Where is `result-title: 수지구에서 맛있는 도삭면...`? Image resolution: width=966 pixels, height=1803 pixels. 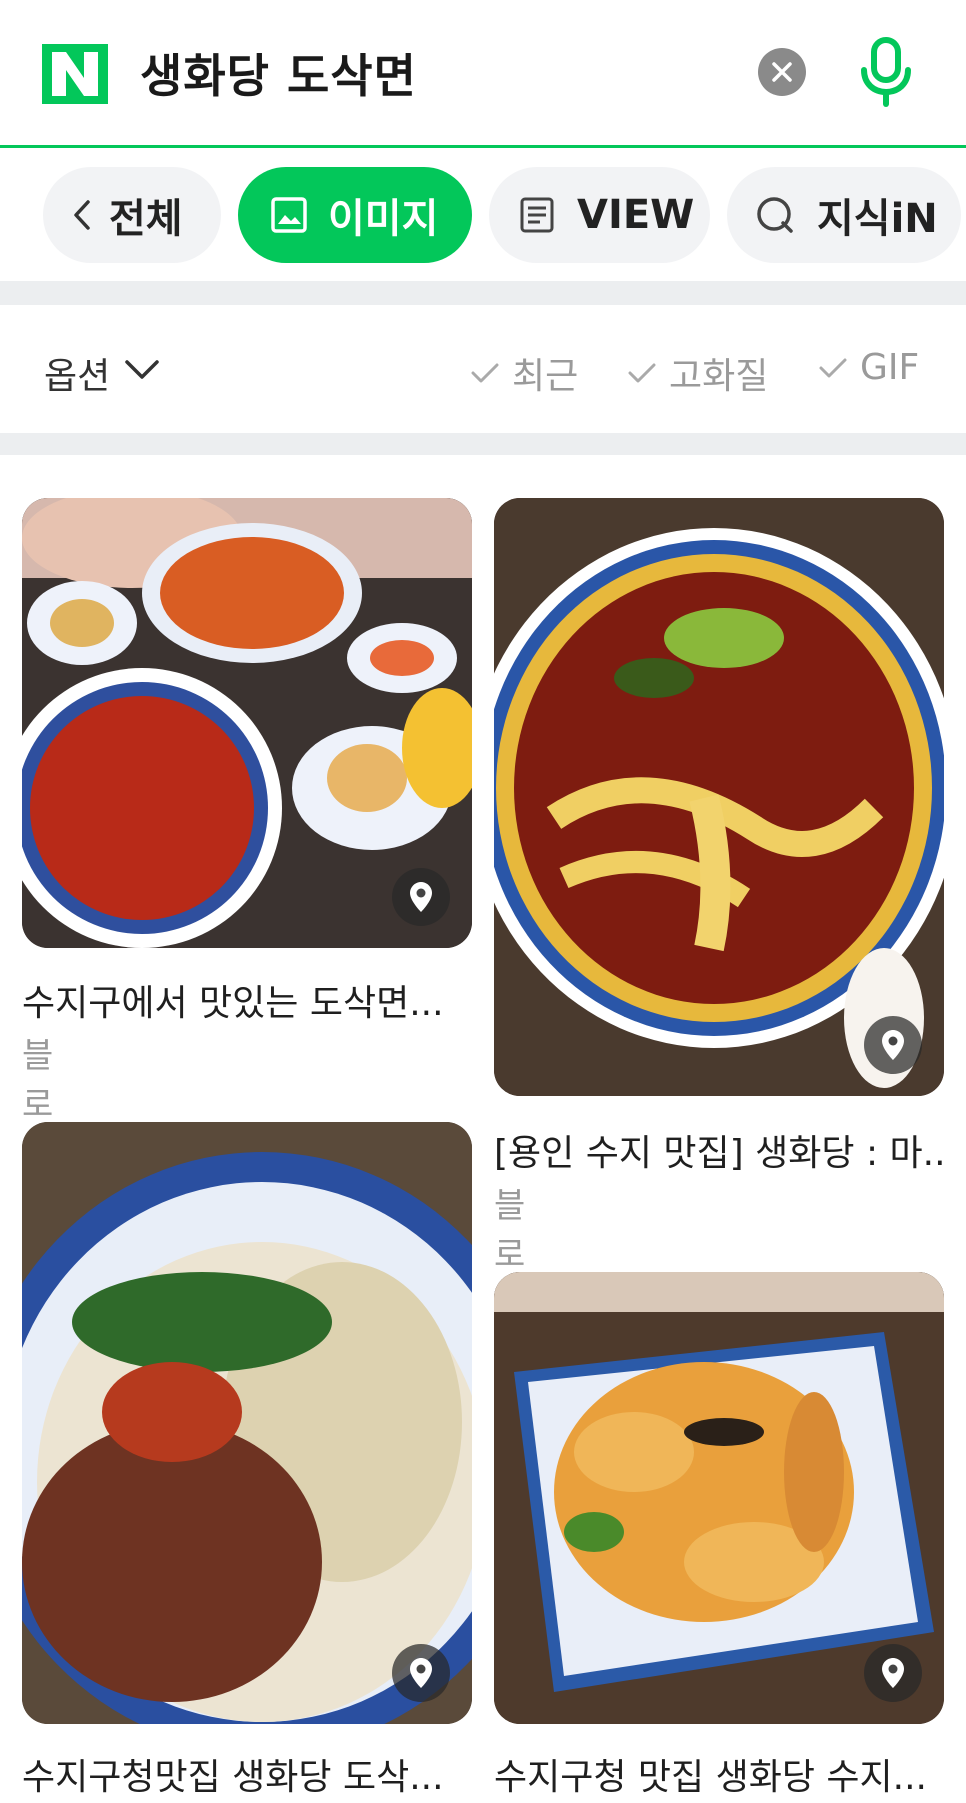 result-title: 수지구에서 맛있는 도삭면... is located at coordinates (247, 1000).